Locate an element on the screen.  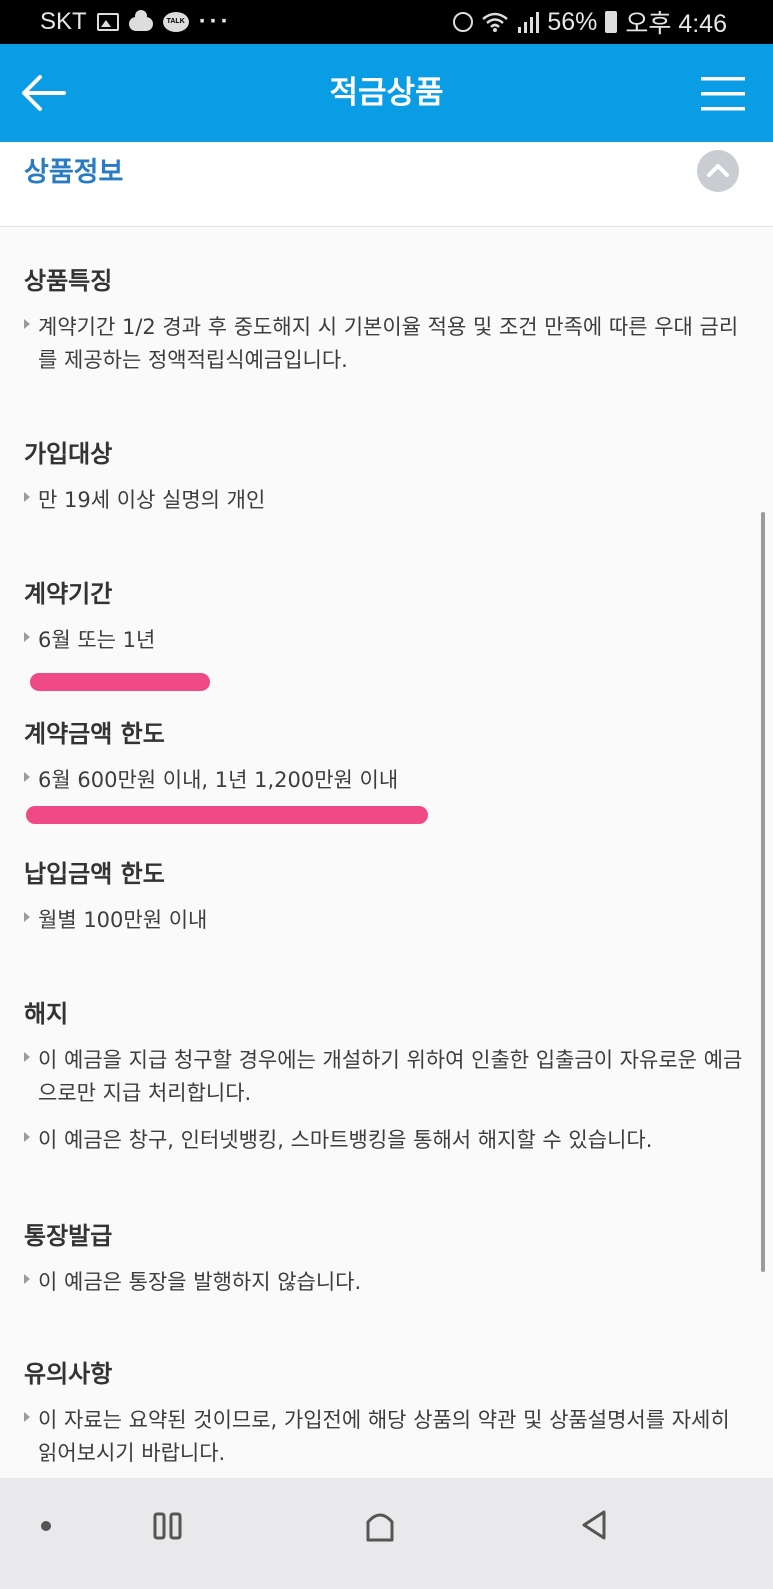
home-icon is located at coordinates (380, 1527).